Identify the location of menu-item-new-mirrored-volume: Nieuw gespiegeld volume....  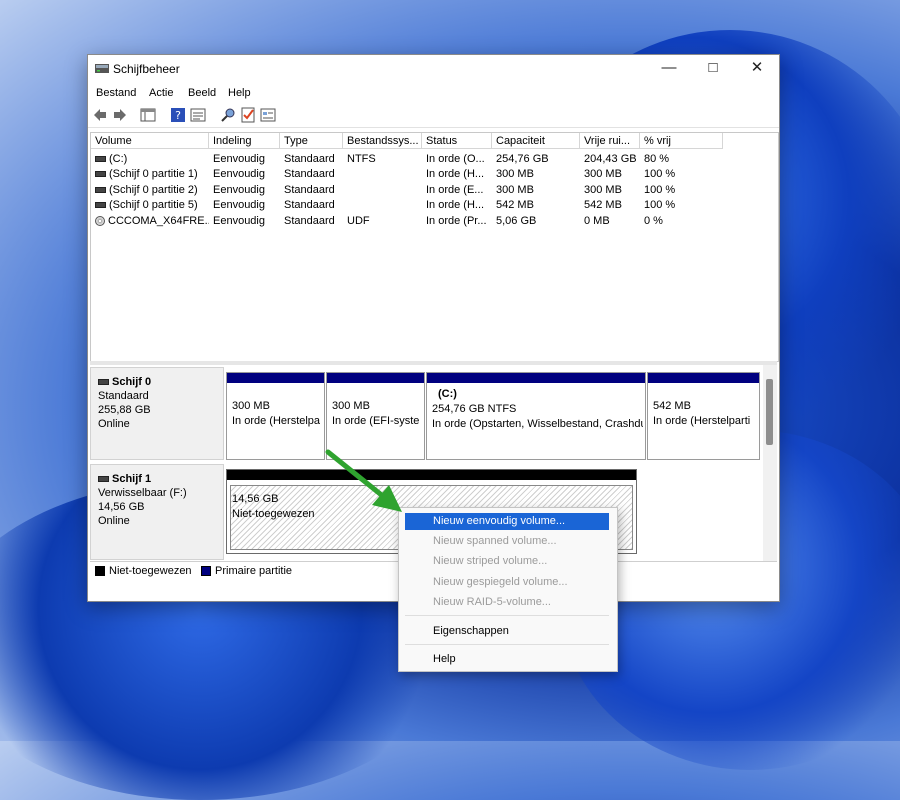
(507, 582).